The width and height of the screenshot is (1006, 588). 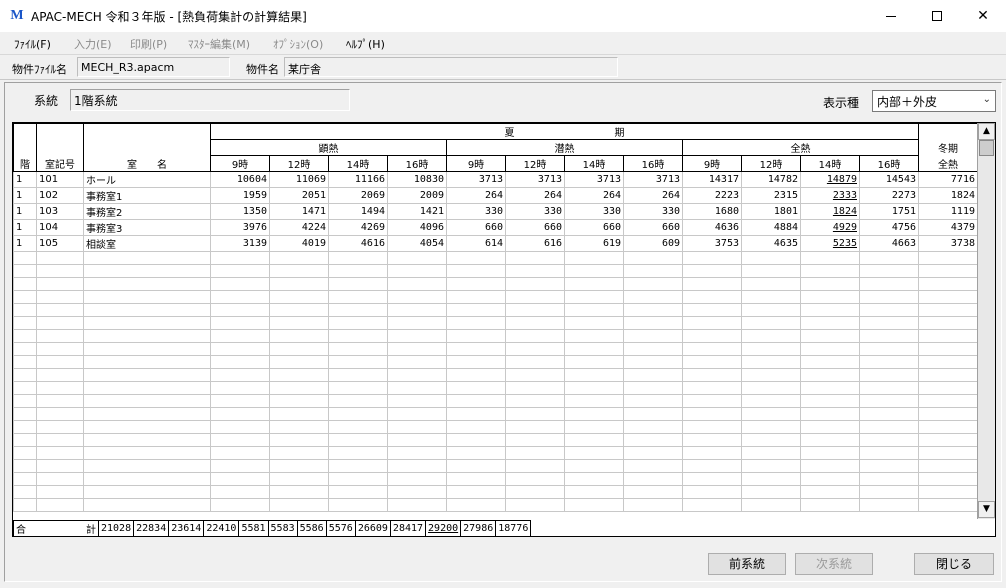 What do you see at coordinates (948, 211) in the screenshot?
I see `value-cell: 1119` at bounding box center [948, 211].